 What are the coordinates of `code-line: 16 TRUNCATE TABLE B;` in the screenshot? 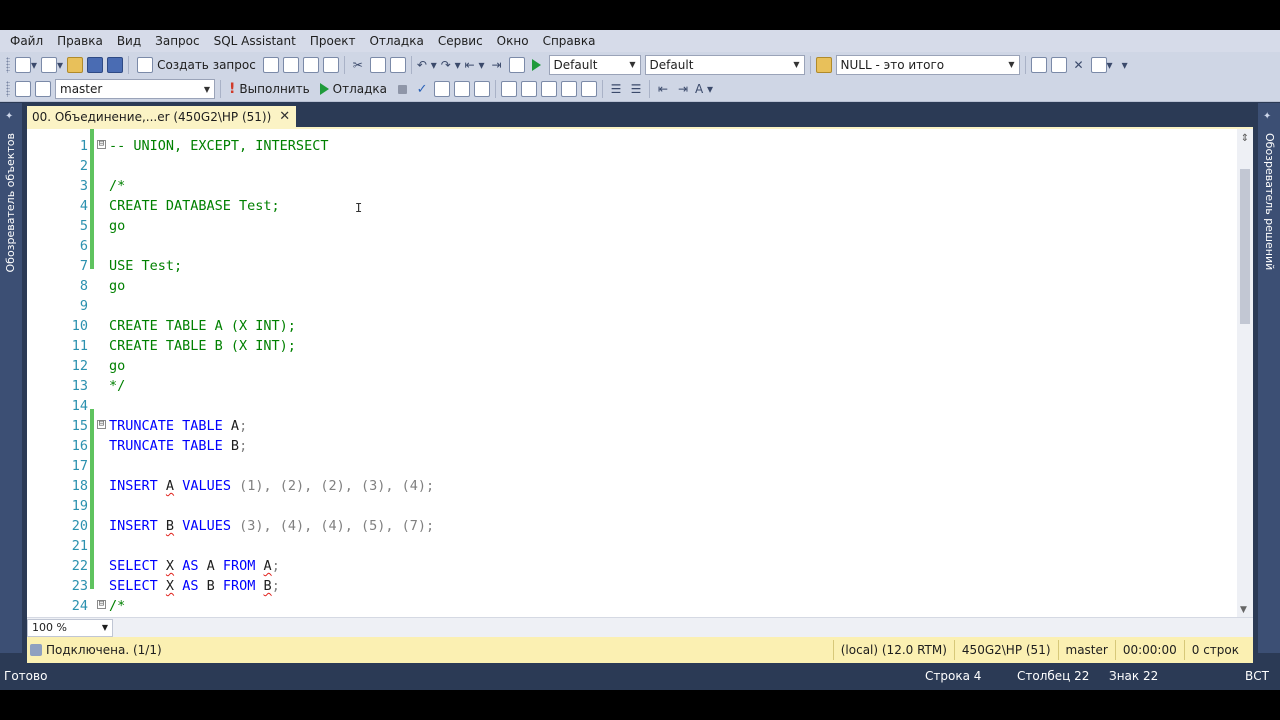 It's located at (632, 446).